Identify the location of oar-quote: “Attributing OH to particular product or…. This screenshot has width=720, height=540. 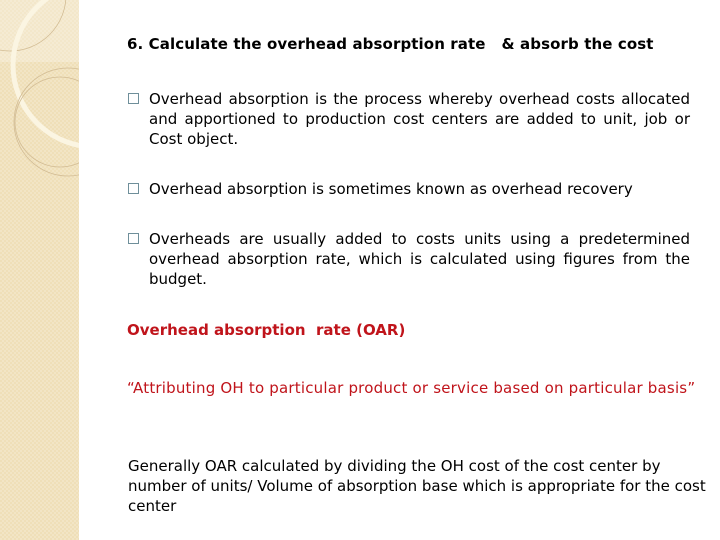
(411, 388).